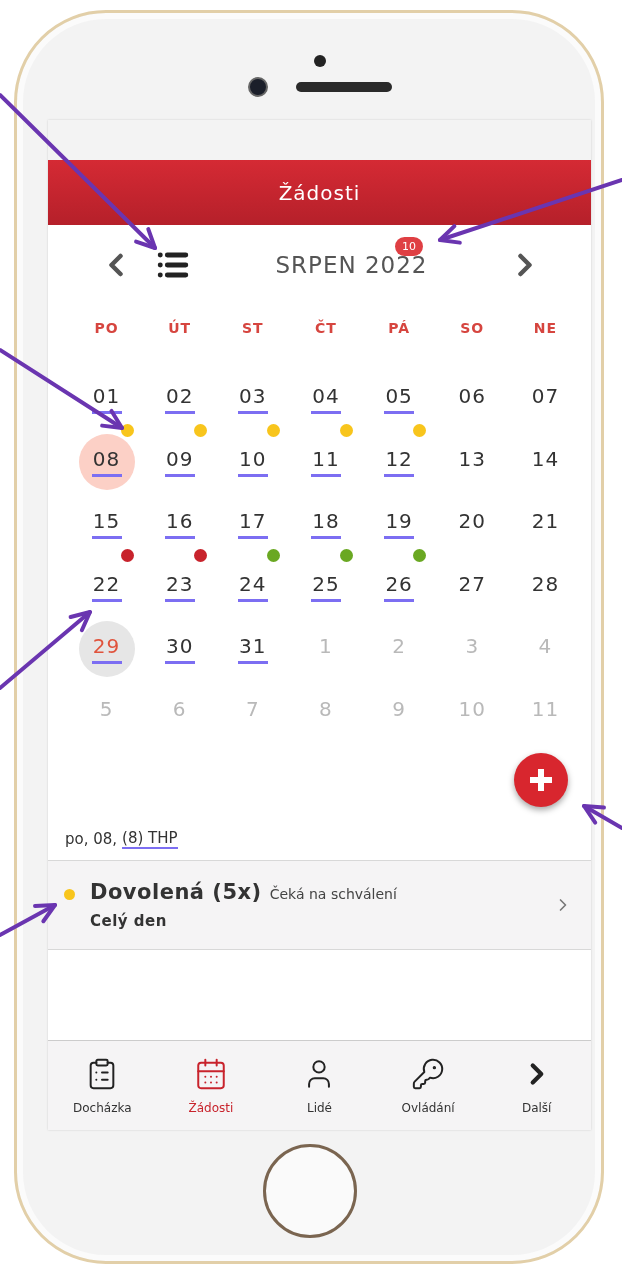 The width and height of the screenshot is (622, 1275). What do you see at coordinates (333, 894) in the screenshot?
I see `request-status: Čeká na schválení` at bounding box center [333, 894].